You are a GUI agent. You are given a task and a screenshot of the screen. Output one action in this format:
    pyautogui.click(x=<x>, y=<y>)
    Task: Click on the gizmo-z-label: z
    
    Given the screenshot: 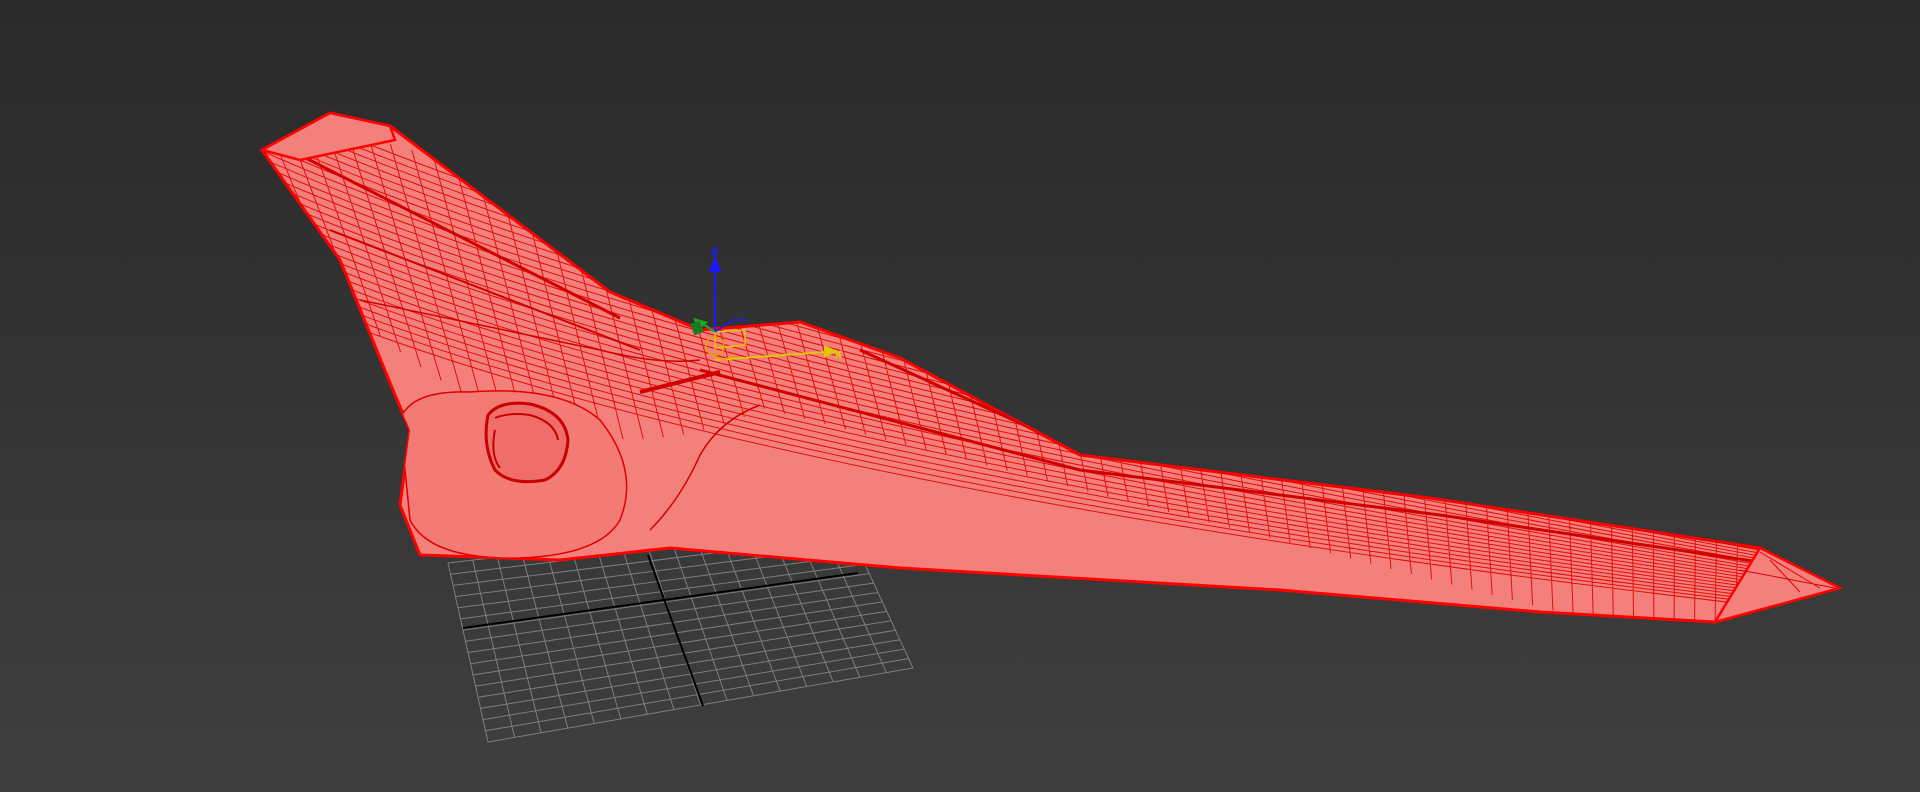 What is the action you would take?
    pyautogui.click(x=715, y=251)
    